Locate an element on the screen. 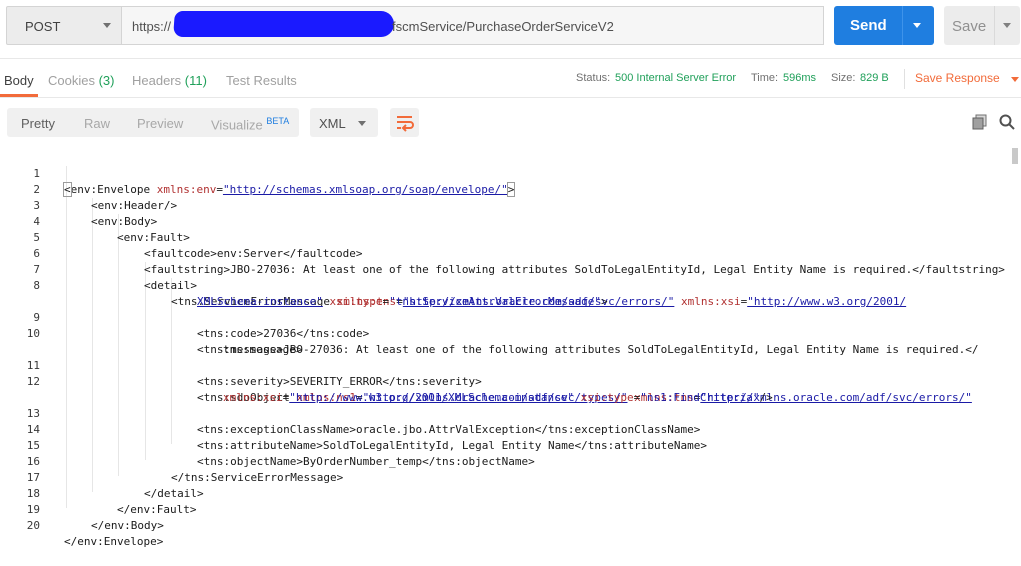  size-value: 829 B is located at coordinates (874, 78).